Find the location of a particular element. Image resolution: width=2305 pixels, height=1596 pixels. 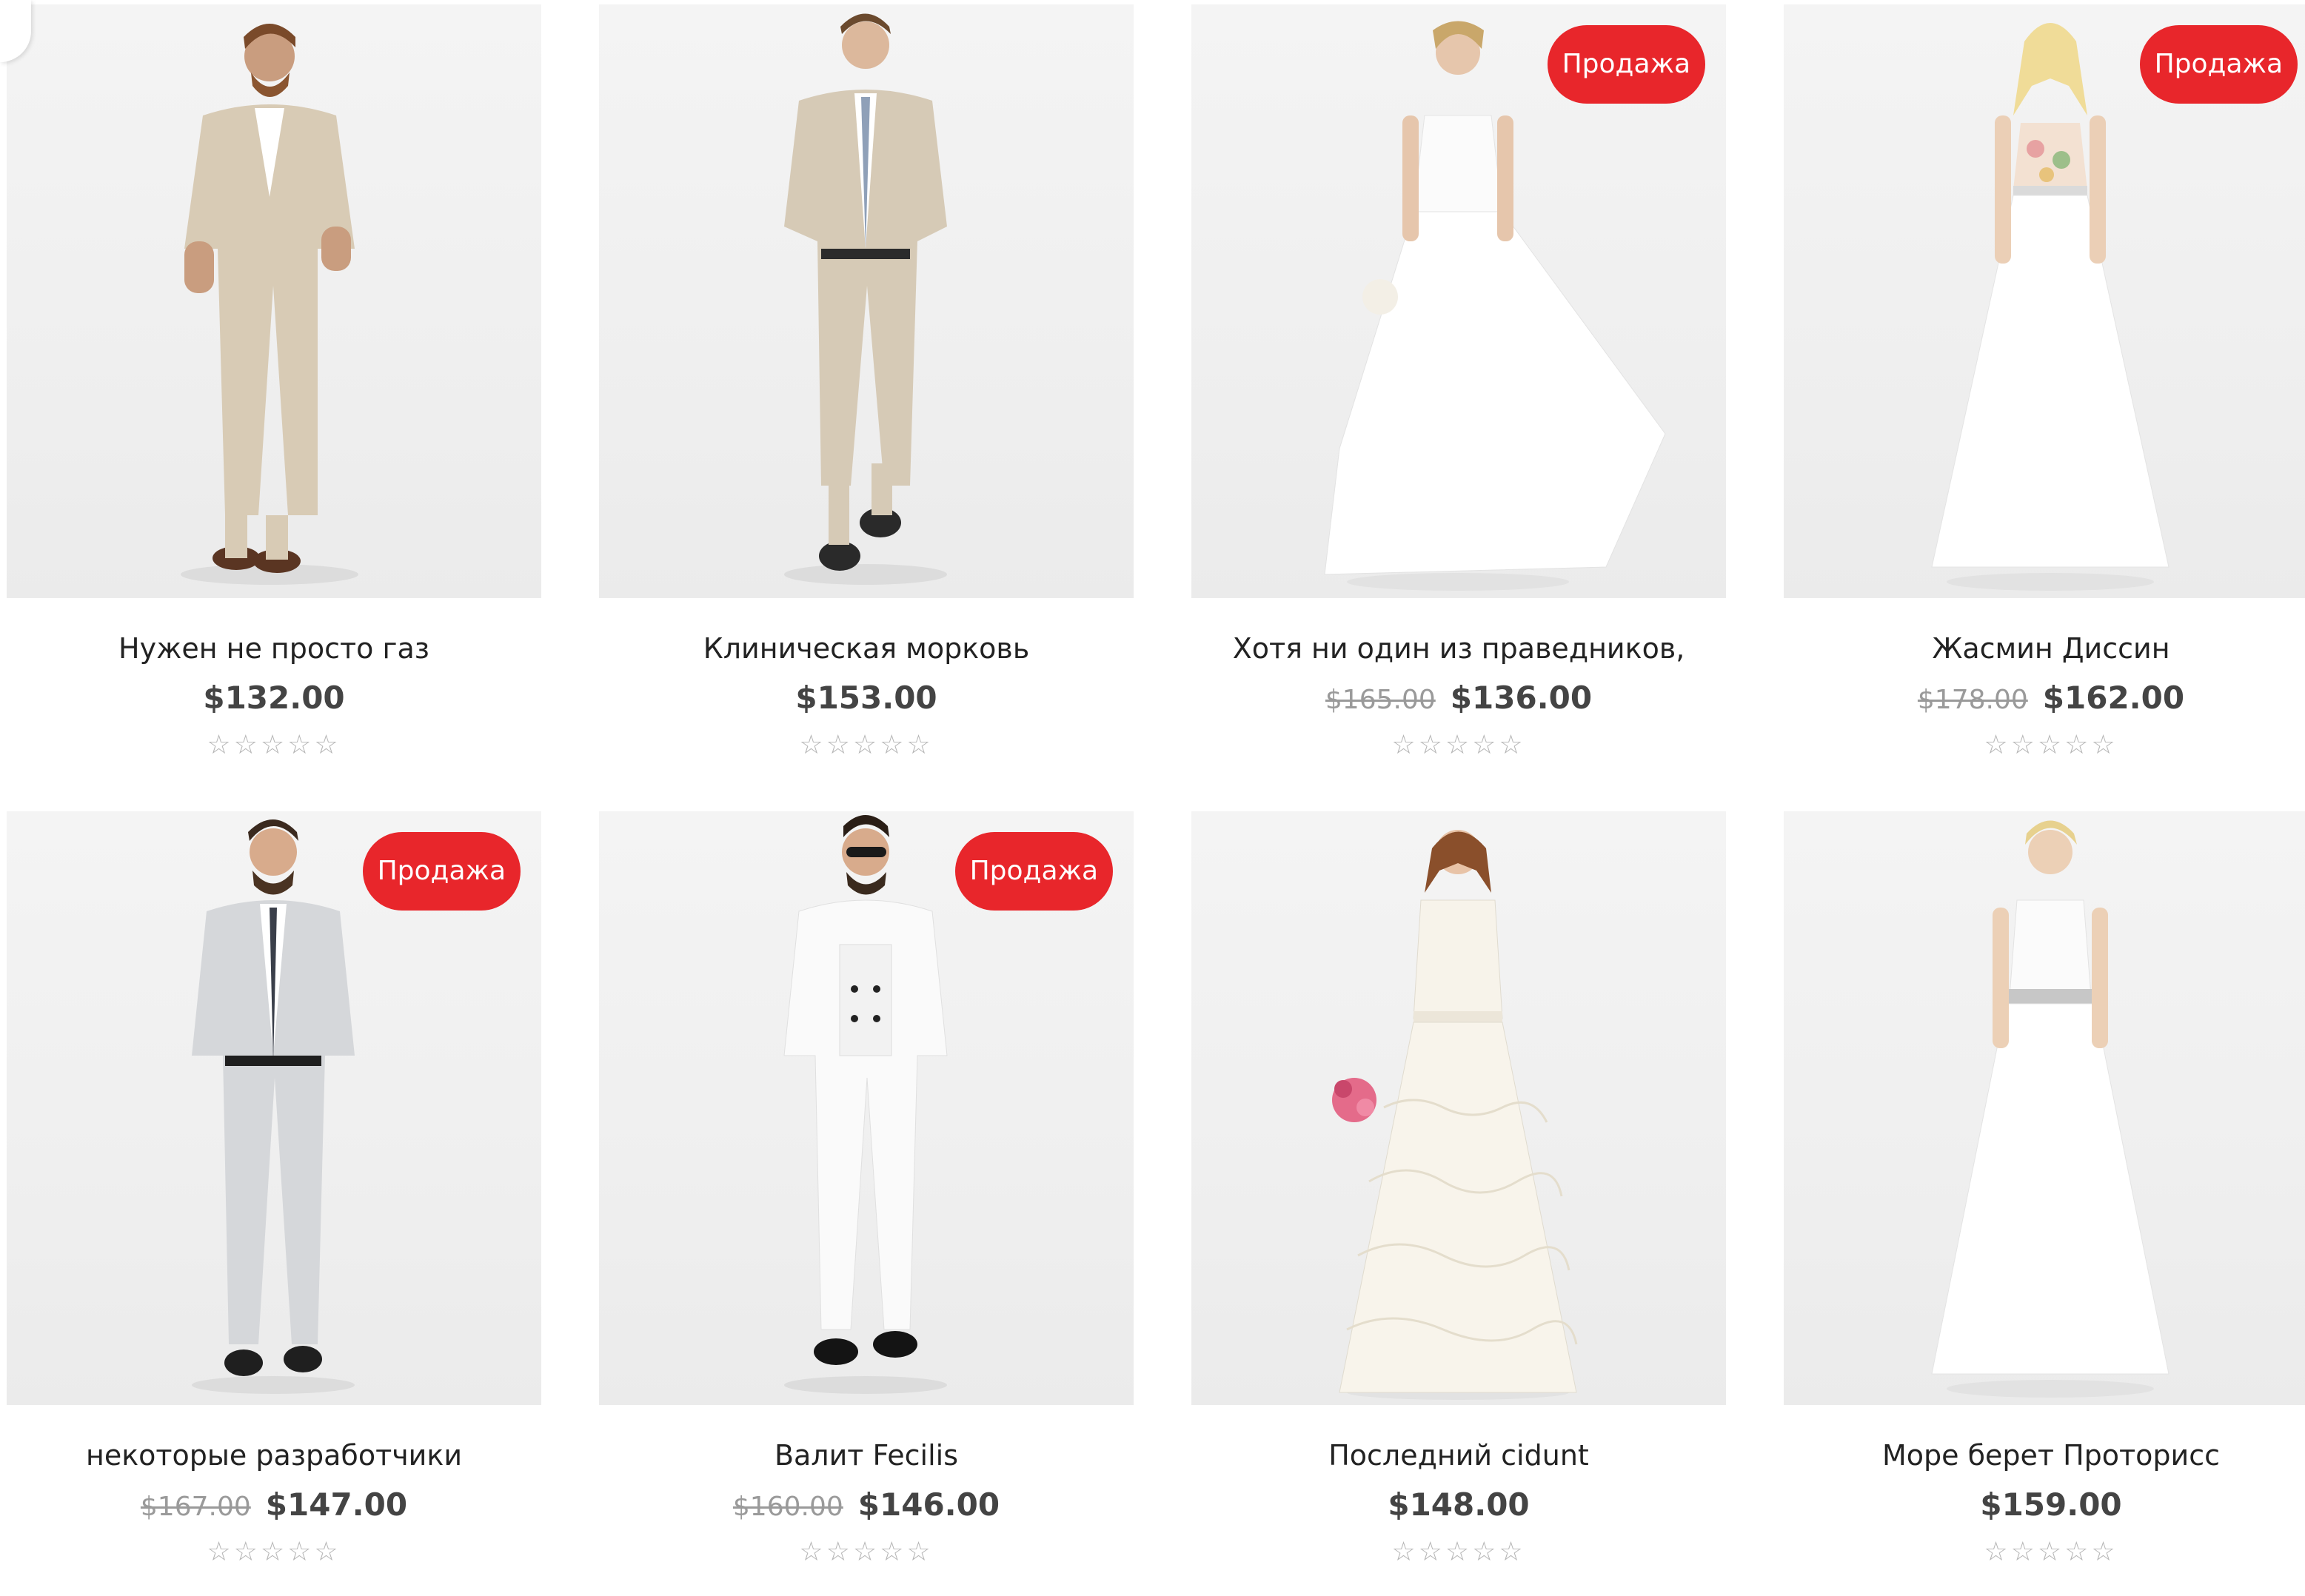

price-row: $148.00 is located at coordinates (1459, 1504).